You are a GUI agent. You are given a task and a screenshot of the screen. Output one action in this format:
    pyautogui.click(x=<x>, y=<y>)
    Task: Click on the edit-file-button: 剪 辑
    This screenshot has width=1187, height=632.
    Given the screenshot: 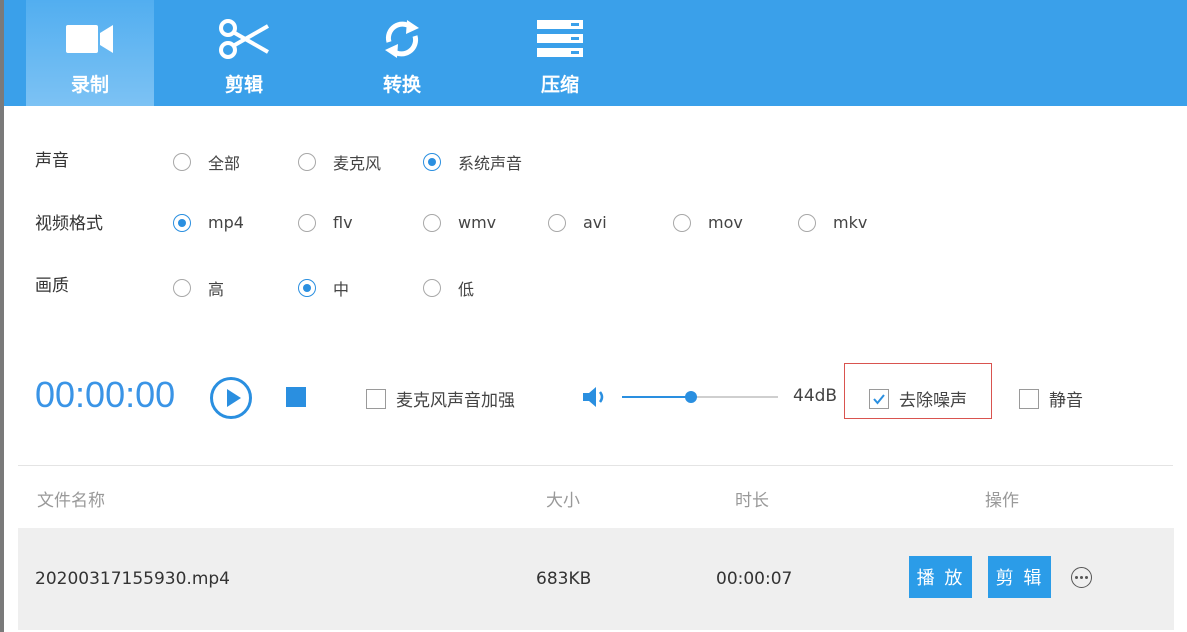 What is the action you would take?
    pyautogui.click(x=1019, y=577)
    